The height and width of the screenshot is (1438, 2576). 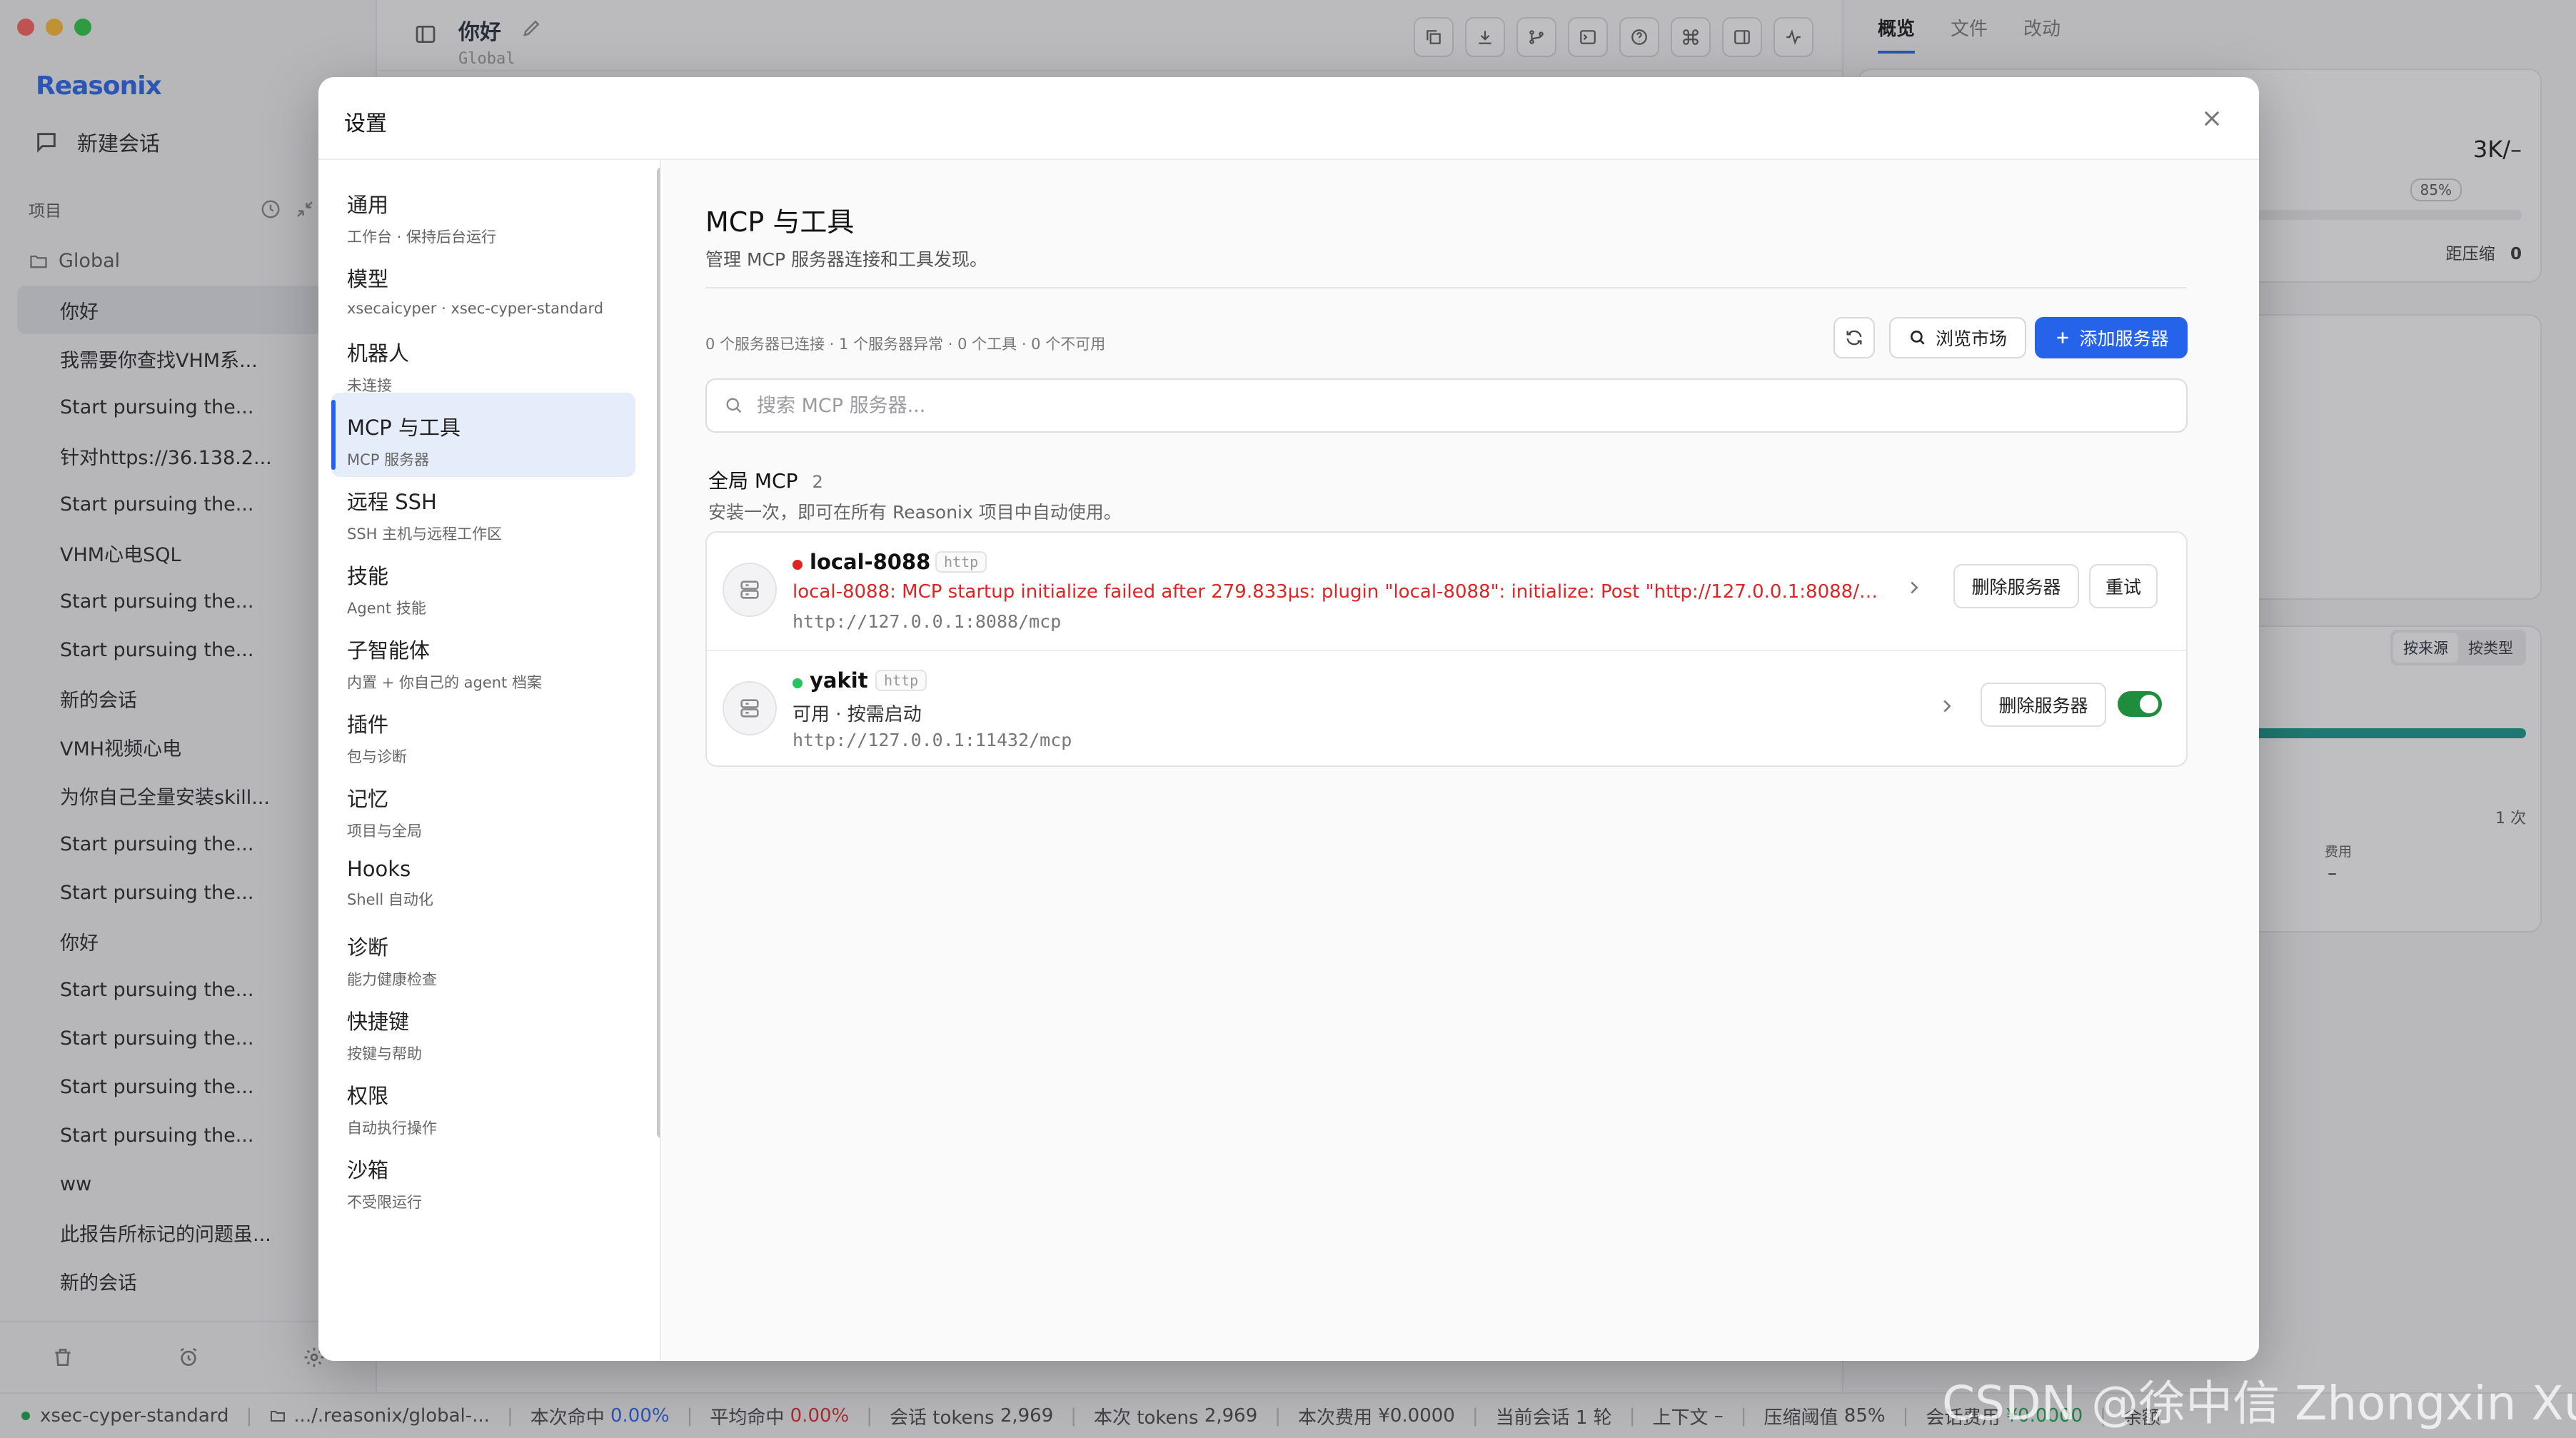 I want to click on settings-header: 设置, so click(x=1288, y=119).